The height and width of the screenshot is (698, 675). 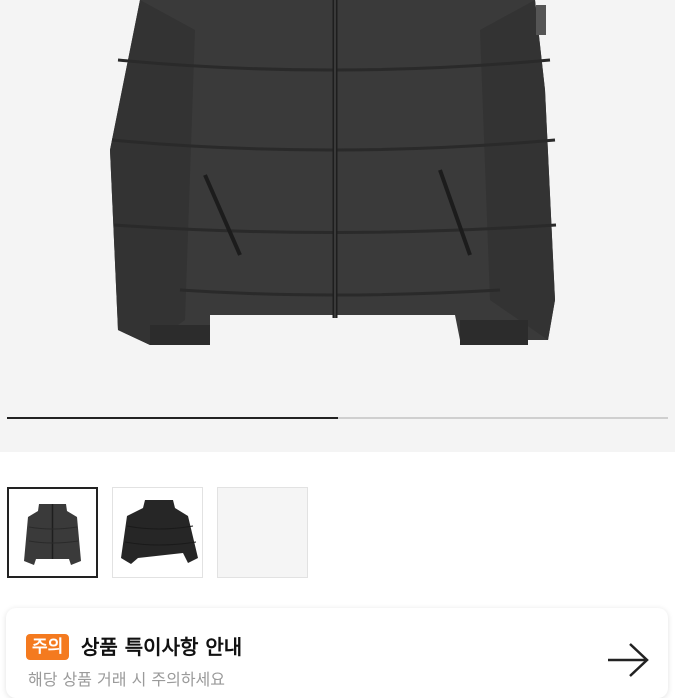 What do you see at coordinates (126, 679) in the screenshot?
I see `notice-subtitle: 해당 상품 거래 시 주의하세요` at bounding box center [126, 679].